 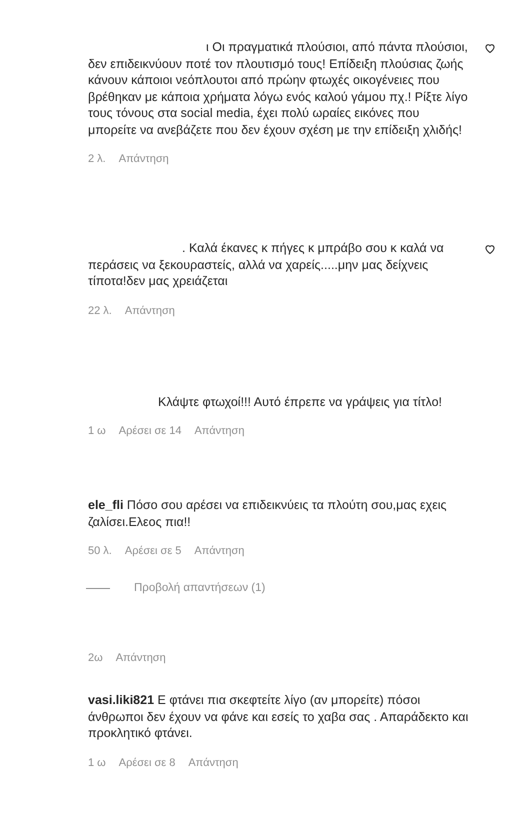 I want to click on comment-text: . Καλά έκανες κ πήγες κ μπράβο σου κ καλά να περάσεις να ξεκουραστείς, αλλά να χαρείς.....μην μας δείχνεις τίποτα!δεν μας χρειάζεται, so click(x=266, y=265).